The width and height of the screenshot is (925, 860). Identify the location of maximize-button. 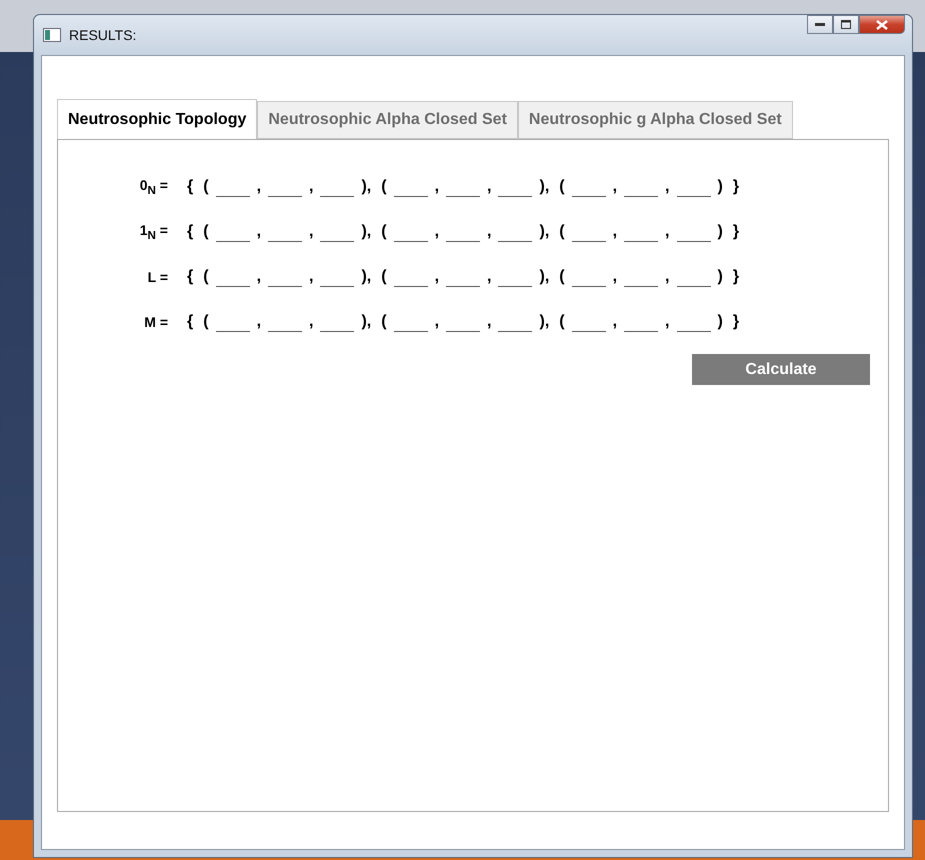
(846, 24).